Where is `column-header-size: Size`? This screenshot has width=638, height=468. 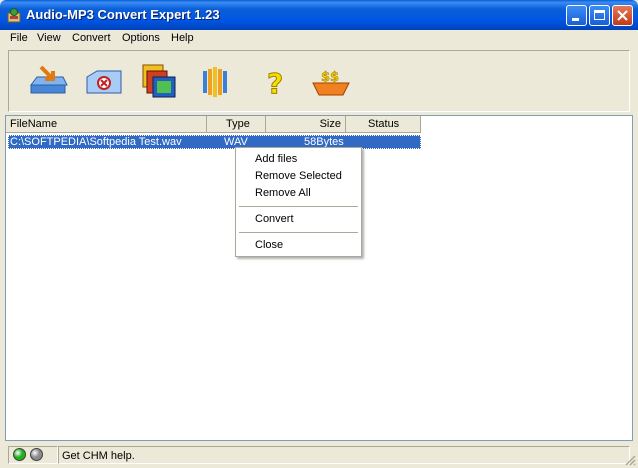
column-header-size: Size is located at coordinates (306, 124).